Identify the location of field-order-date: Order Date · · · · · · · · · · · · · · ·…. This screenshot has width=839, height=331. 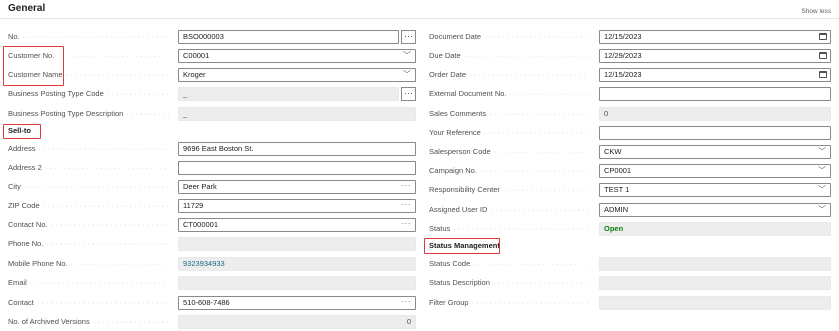
(630, 75).